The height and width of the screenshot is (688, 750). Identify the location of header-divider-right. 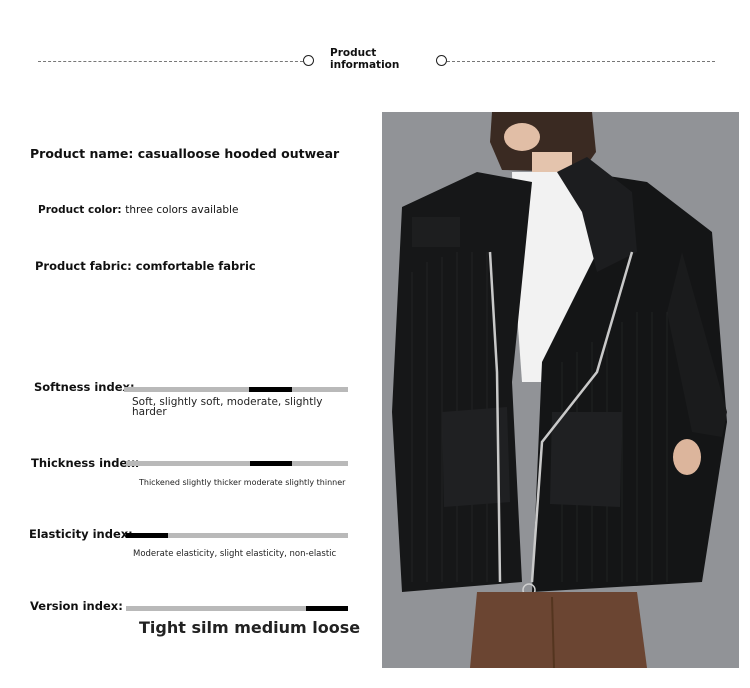
(581, 61).